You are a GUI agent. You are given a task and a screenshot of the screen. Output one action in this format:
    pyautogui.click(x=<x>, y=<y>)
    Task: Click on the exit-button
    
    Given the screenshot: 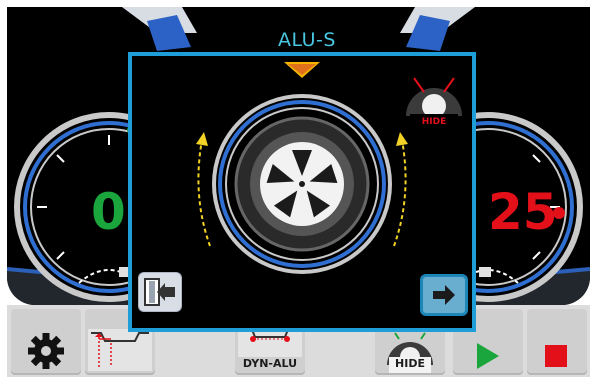 What is the action you would take?
    pyautogui.click(x=160, y=292)
    